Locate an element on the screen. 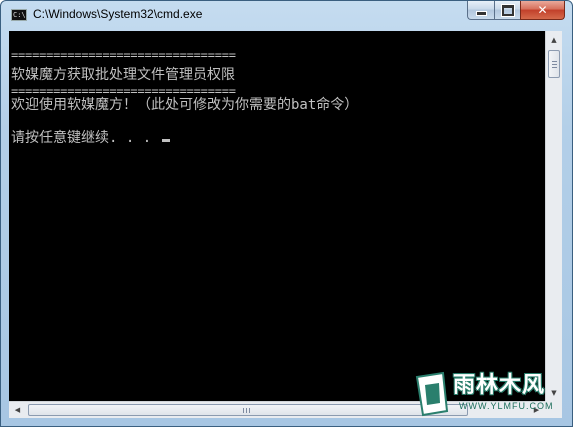  scroll-left-arrow-icon: ◀ is located at coordinates (17, 410).